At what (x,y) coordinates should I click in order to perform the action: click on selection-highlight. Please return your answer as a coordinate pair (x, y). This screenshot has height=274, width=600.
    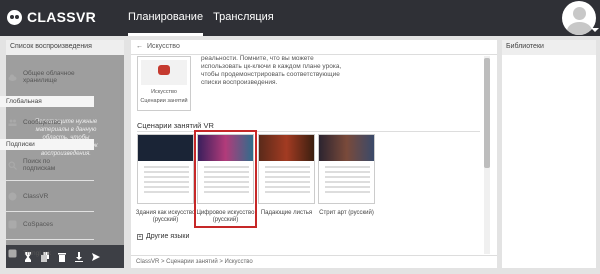
    Looking at the image, I should click on (225, 179).